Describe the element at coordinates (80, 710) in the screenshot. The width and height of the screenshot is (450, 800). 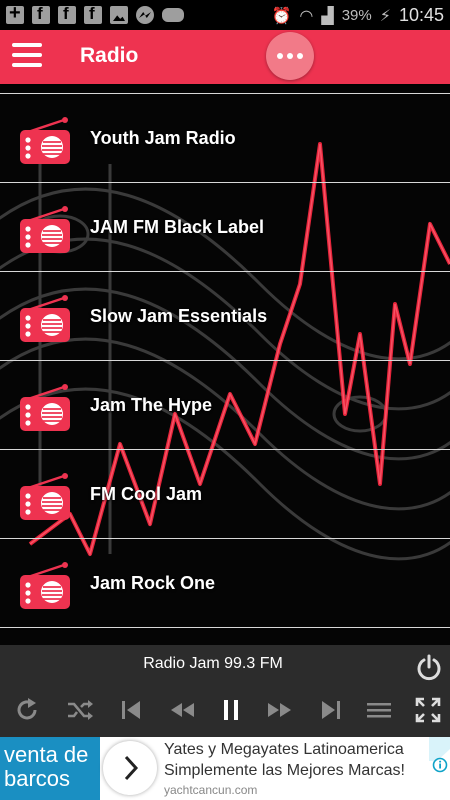
I see `shuffle-icon` at that location.